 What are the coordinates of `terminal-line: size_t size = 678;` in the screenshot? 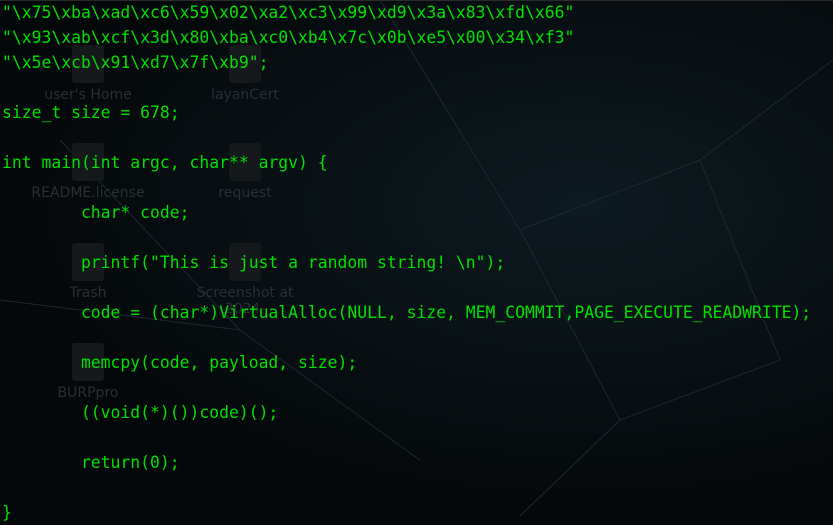 It's located at (91, 112).